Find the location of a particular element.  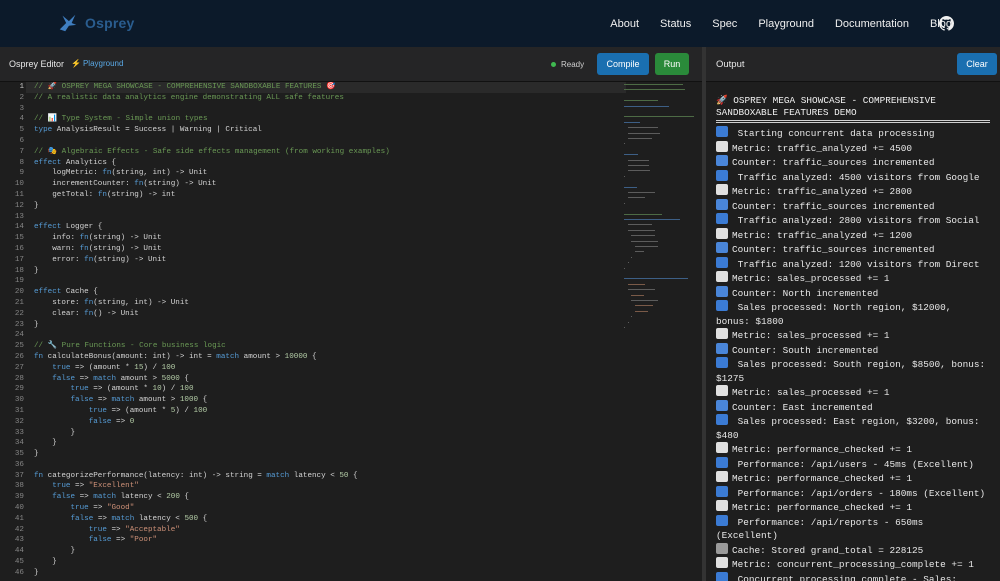

run-button: Run is located at coordinates (672, 64).